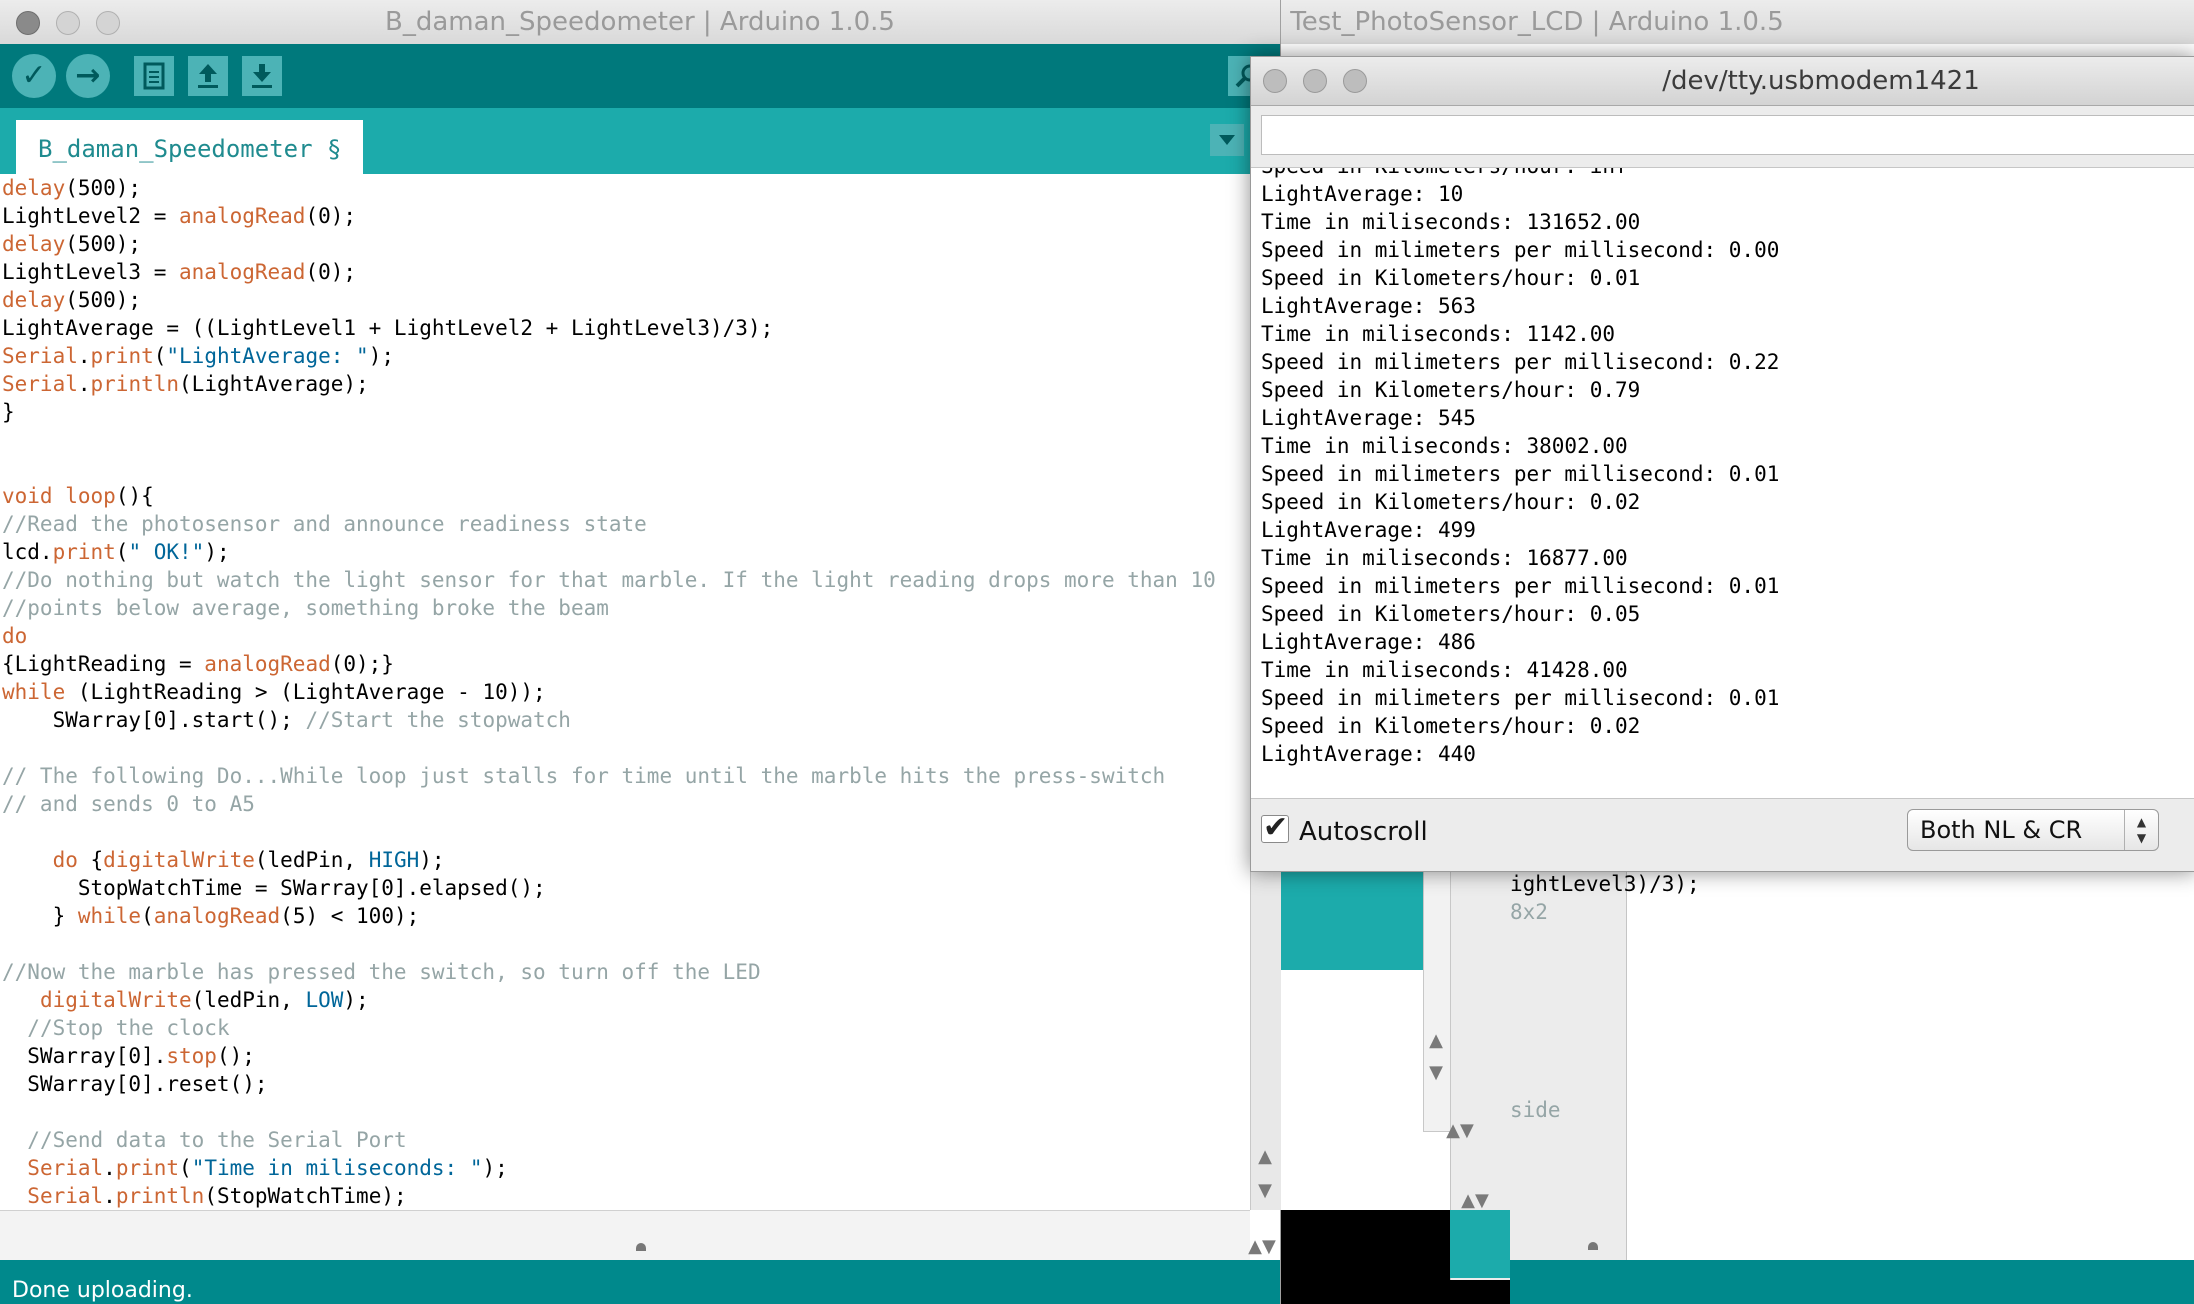  Describe the element at coordinates (609, 216) in the screenshot. I see `code-line: LightLevel2 = analogRead(0);` at that location.